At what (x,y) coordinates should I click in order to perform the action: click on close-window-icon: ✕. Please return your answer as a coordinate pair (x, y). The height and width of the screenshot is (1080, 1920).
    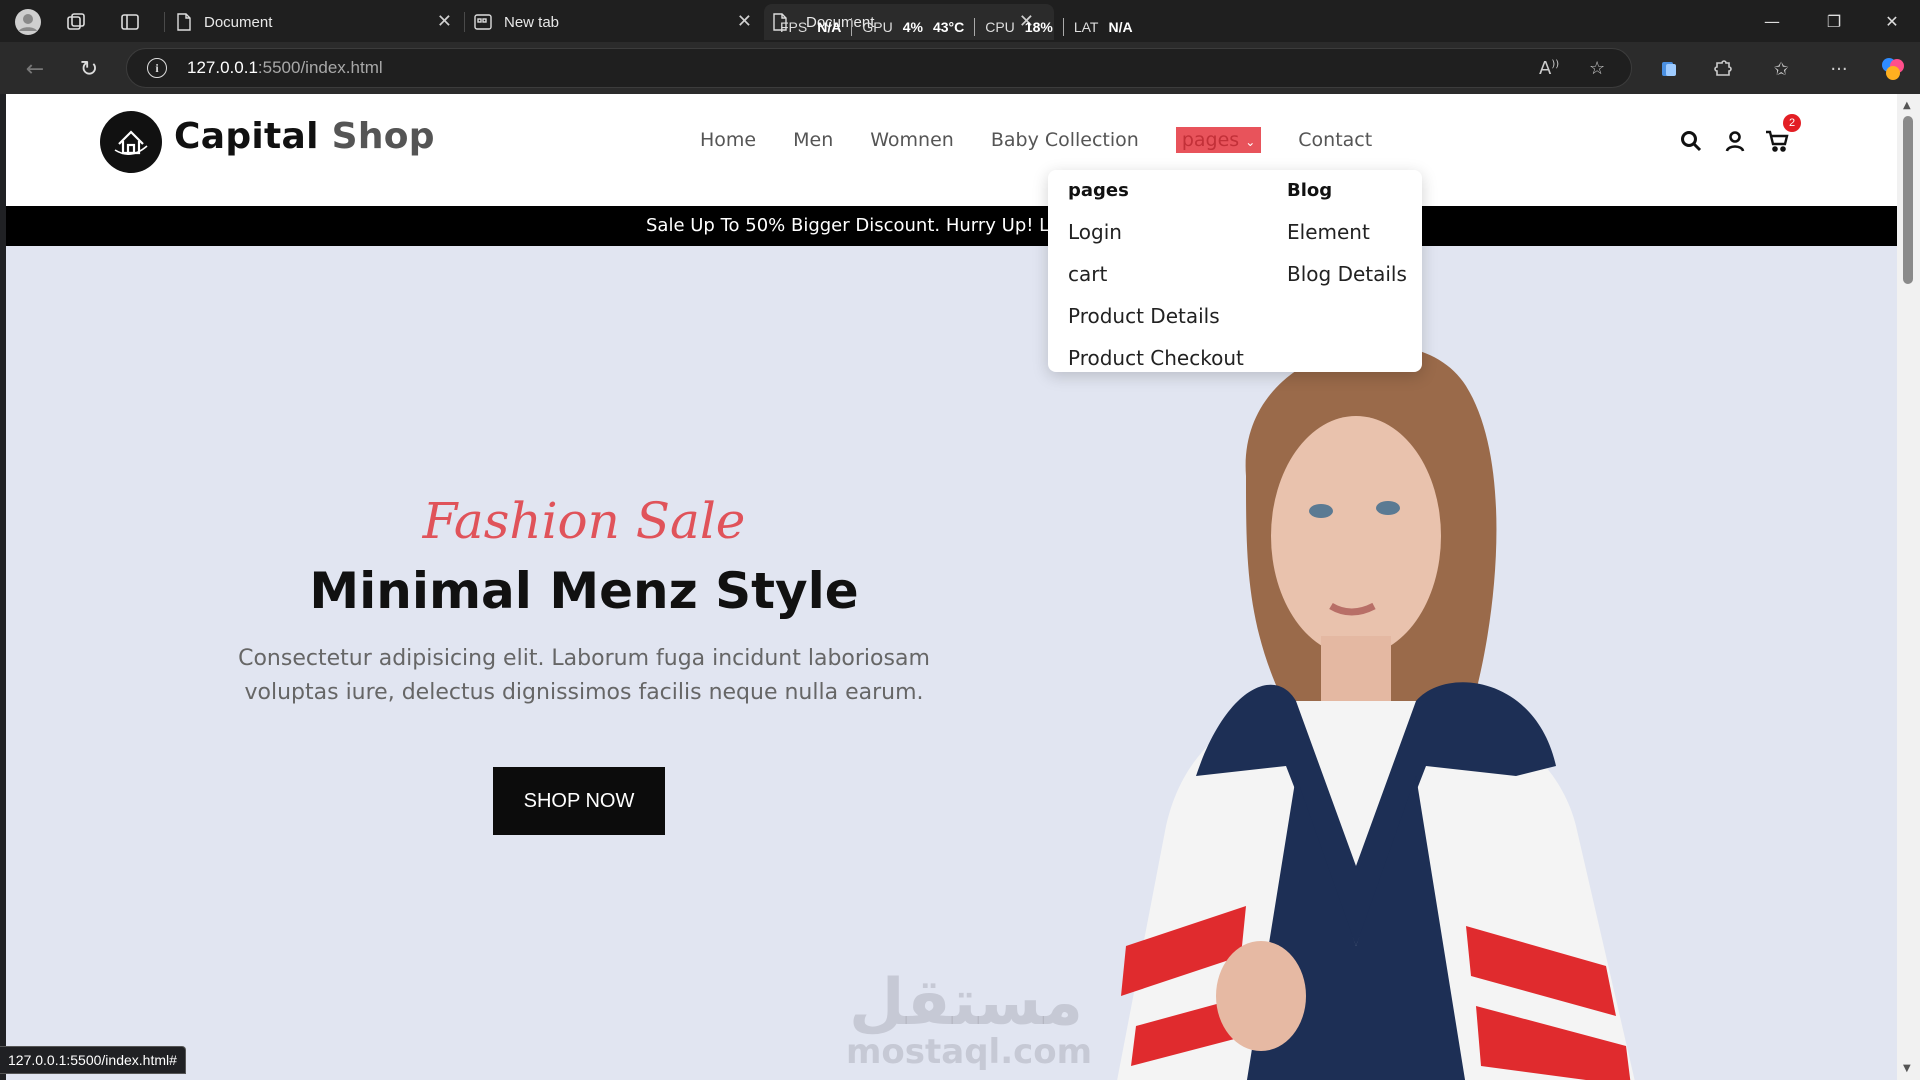
    Looking at the image, I should click on (1892, 21).